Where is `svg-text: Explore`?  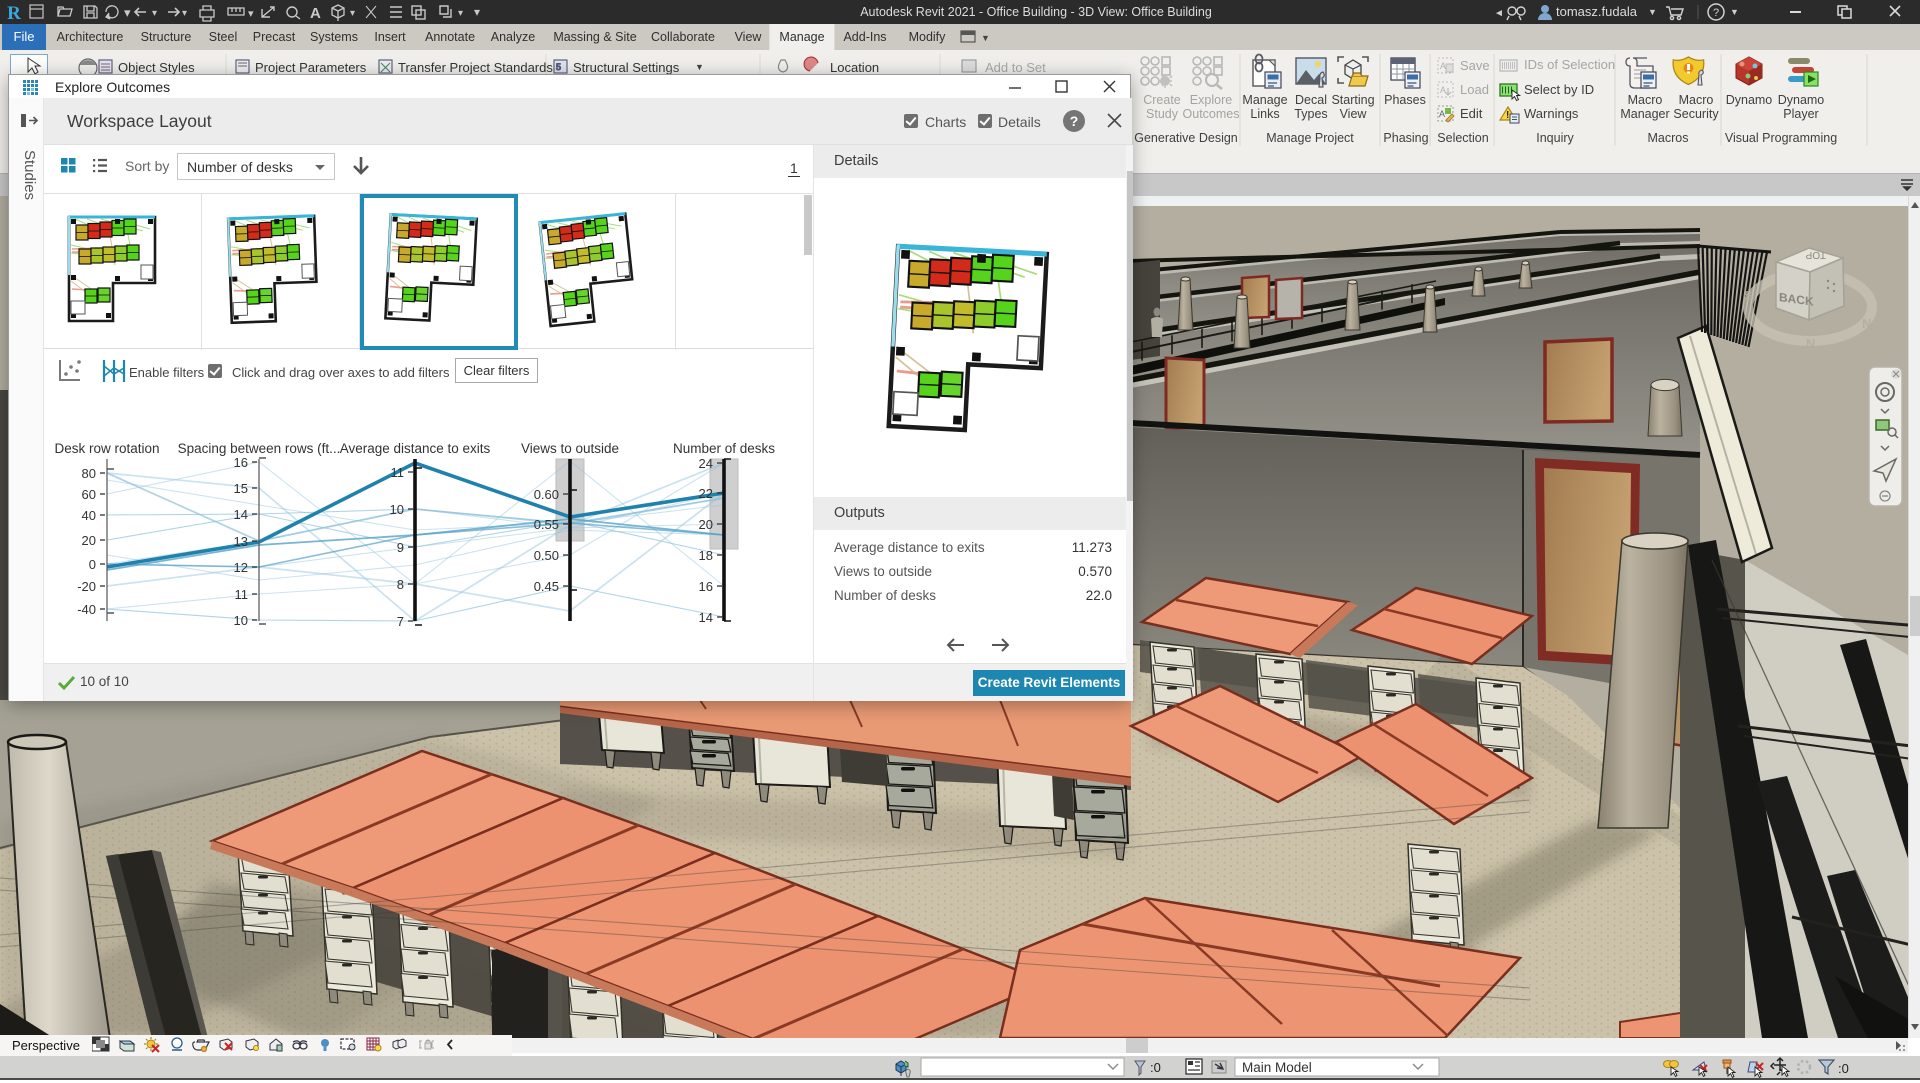
svg-text: Explore is located at coordinates (1211, 100).